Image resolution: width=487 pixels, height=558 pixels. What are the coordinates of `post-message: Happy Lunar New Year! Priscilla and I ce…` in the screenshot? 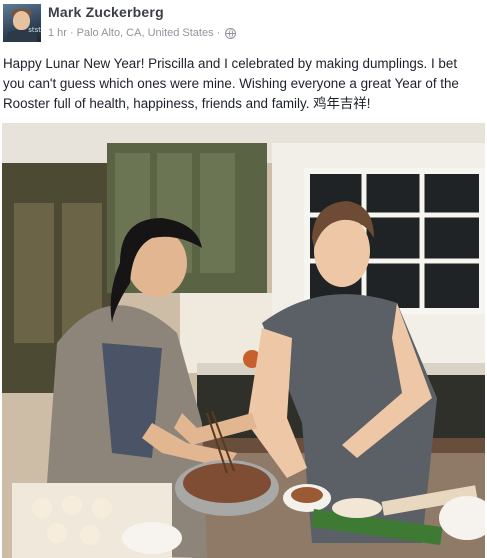 It's located at (231, 83).